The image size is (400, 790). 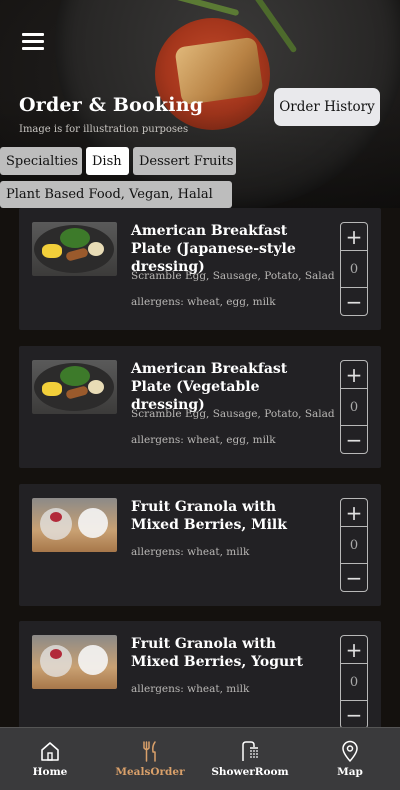 I want to click on dish-title: Fruit Granola with Mixed Berries, Milk, so click(x=209, y=516).